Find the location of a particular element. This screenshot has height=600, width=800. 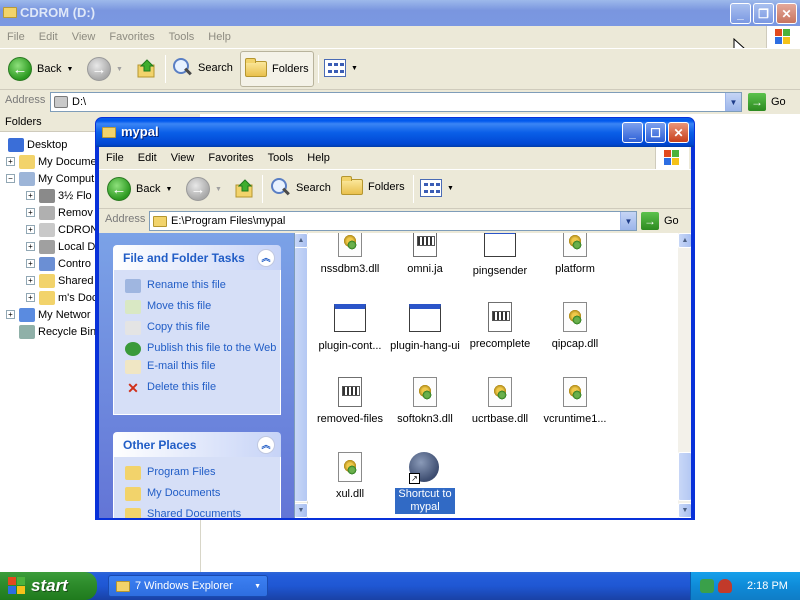

tree-item-shared: + Shared is located at coordinates (59, 280).